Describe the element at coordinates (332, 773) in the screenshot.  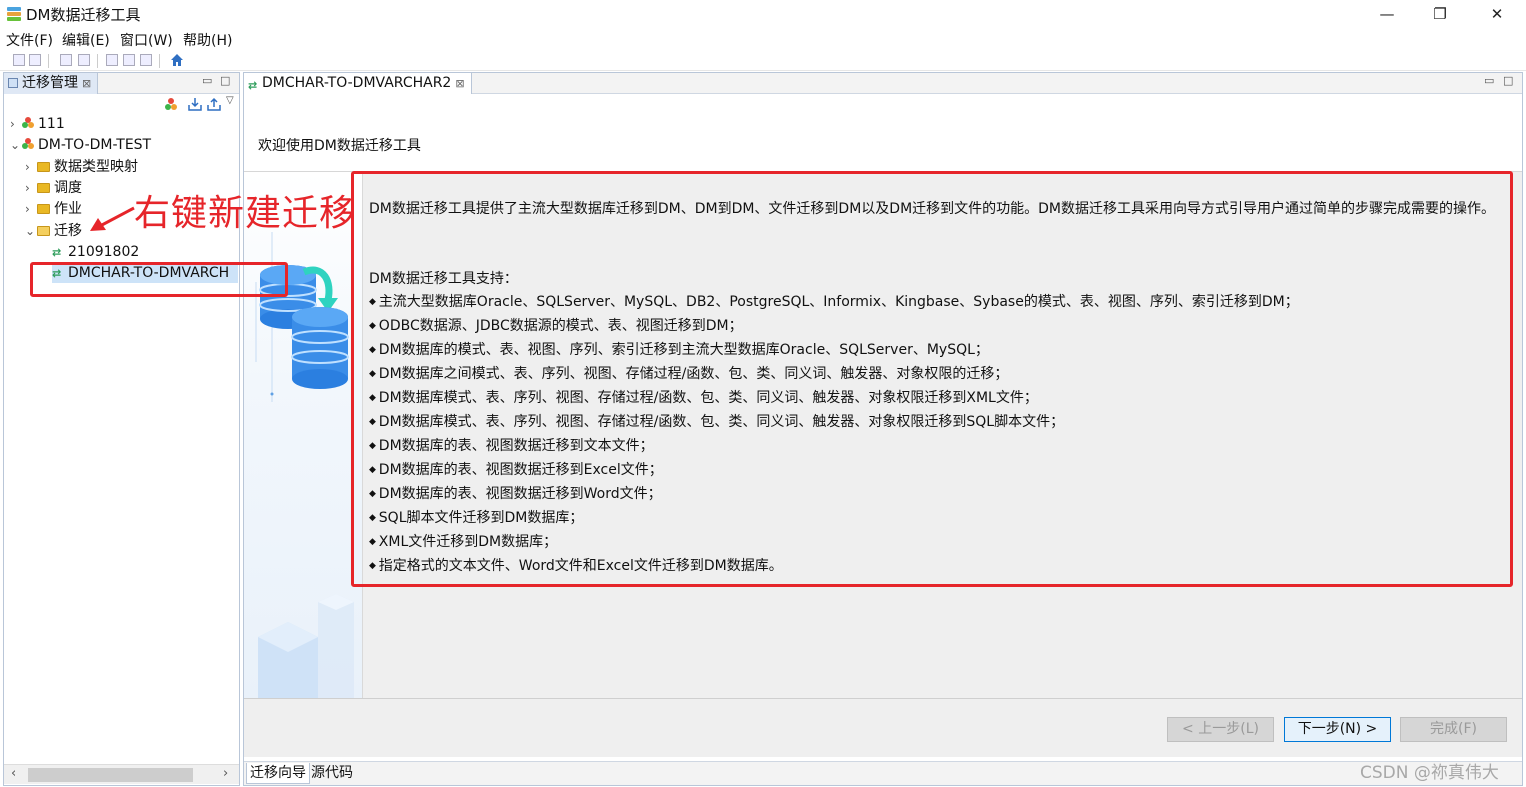
I see `tab-source-code: 源代码` at that location.